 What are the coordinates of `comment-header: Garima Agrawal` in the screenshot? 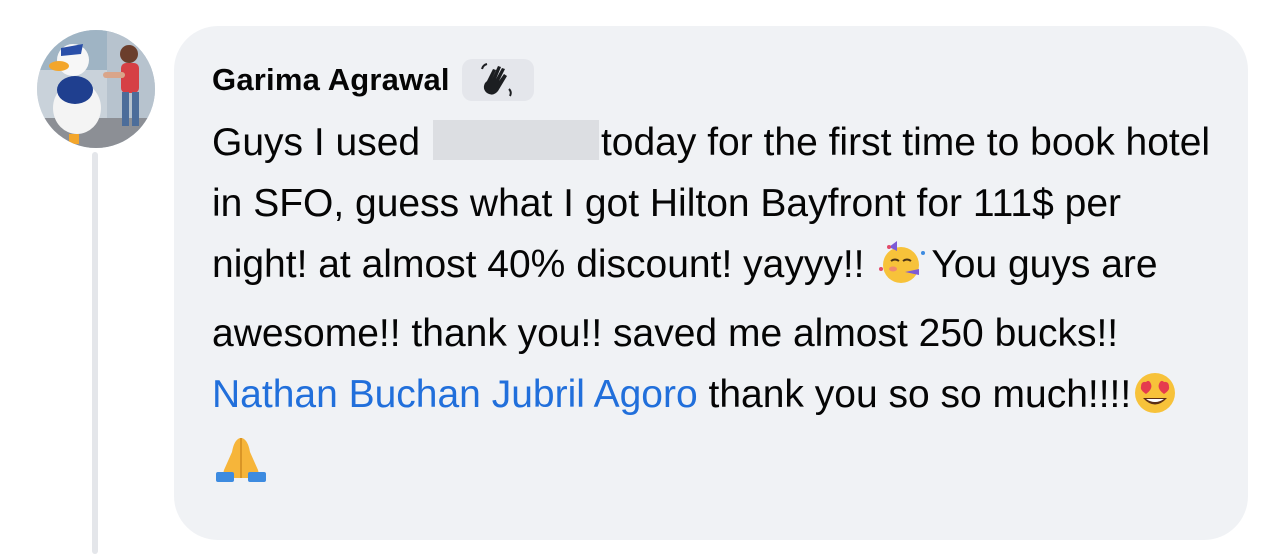 It's located at (715, 80).